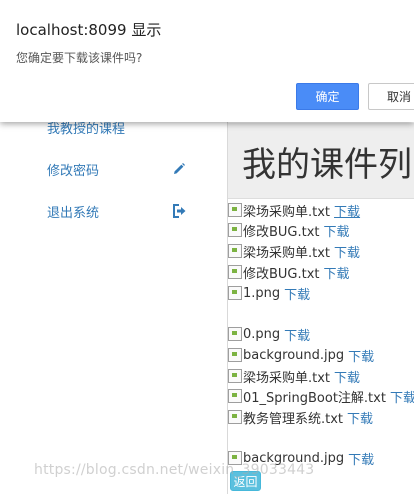 This screenshot has height=494, width=414. Describe the element at coordinates (179, 211) in the screenshot. I see `logout-icon` at that location.